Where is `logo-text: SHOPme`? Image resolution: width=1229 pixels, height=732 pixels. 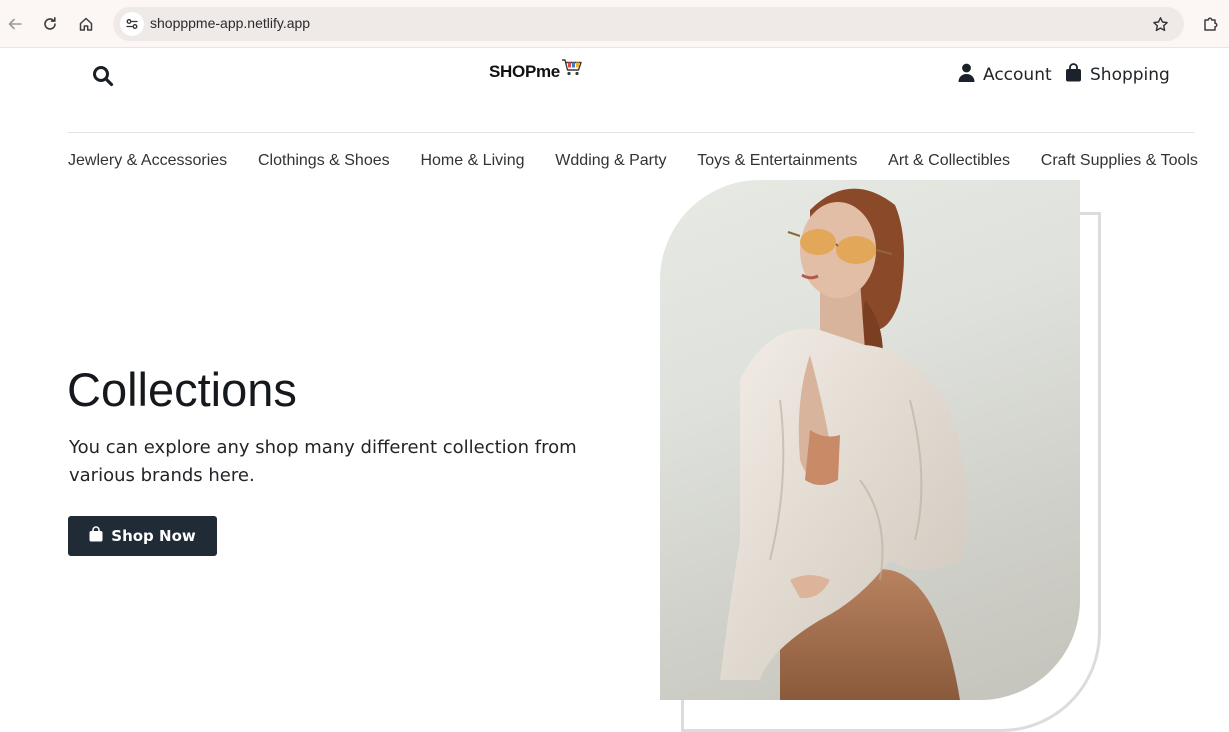 logo-text: SHOPme is located at coordinates (524, 71).